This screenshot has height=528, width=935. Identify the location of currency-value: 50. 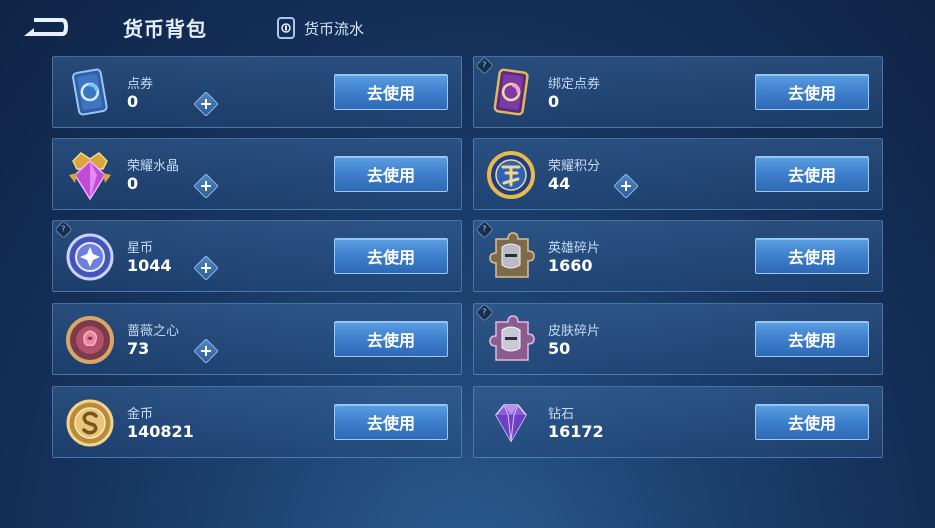
(559, 348).